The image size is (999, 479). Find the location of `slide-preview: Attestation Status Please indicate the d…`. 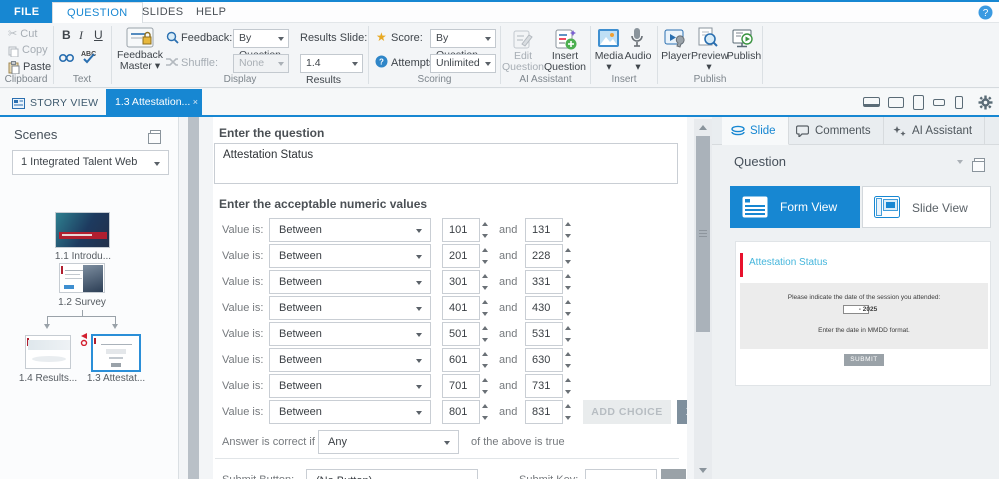

slide-preview: Attestation Status Please indicate the d… is located at coordinates (863, 313).